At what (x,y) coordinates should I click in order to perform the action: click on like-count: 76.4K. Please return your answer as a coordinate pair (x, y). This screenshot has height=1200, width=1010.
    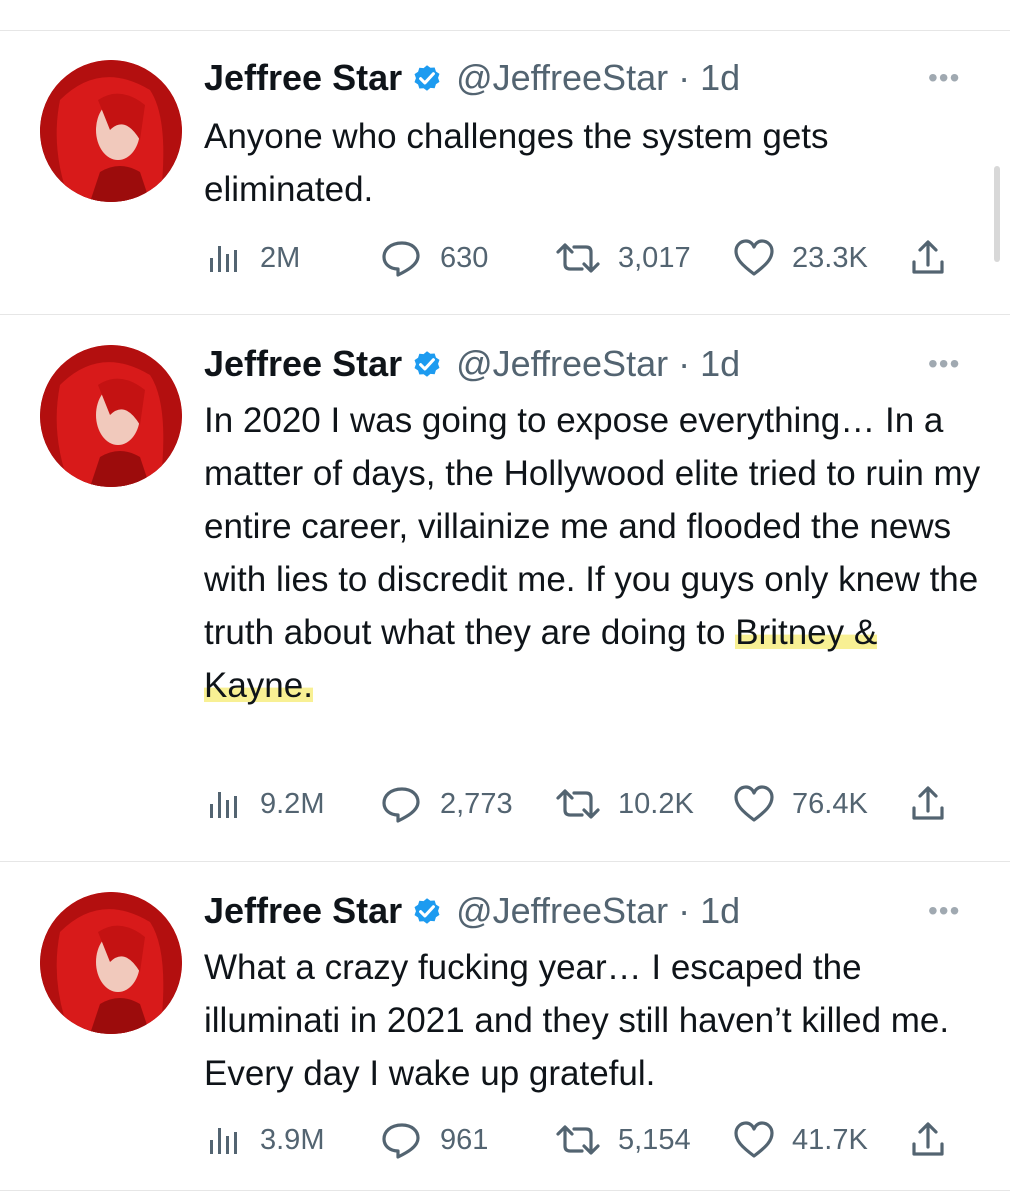
    Looking at the image, I should click on (830, 803).